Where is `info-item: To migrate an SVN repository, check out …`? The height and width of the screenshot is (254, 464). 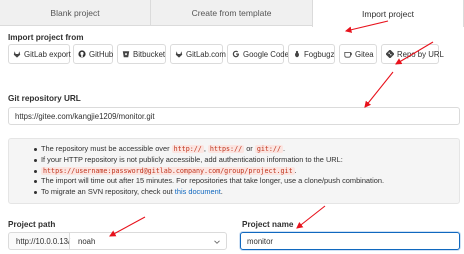
info-item: To migrate an SVN repository, check out … is located at coordinates (196, 192).